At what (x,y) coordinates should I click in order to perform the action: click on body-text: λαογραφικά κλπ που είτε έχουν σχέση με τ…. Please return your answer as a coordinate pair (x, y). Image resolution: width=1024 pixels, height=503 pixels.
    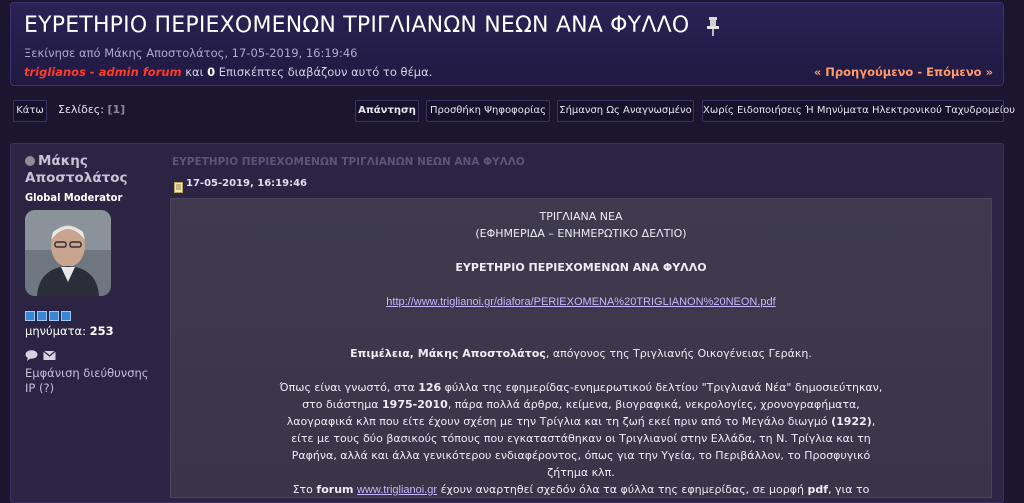
    Looking at the image, I should click on (559, 421).